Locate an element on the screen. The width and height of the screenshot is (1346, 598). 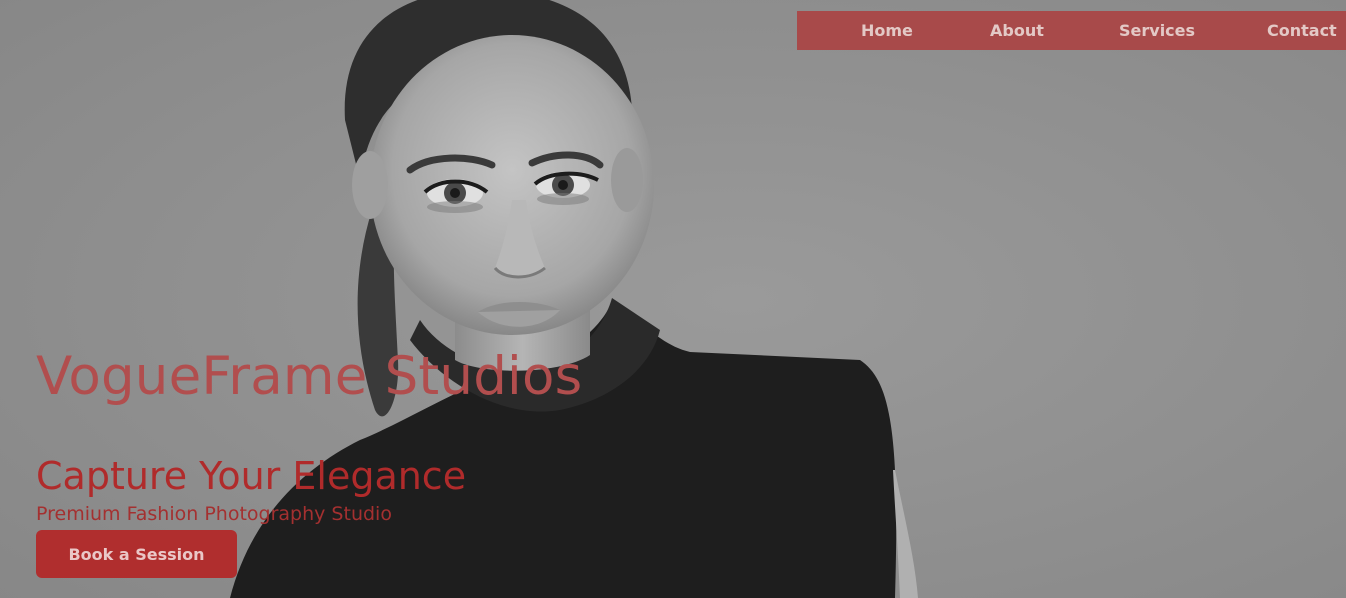
nav-link-about: About is located at coordinates (1017, 30).